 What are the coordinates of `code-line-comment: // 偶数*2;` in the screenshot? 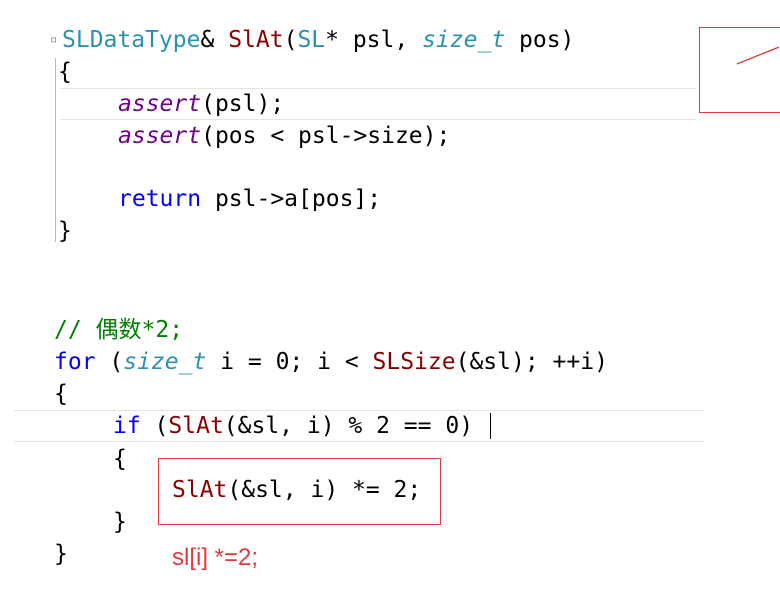 It's located at (118, 330).